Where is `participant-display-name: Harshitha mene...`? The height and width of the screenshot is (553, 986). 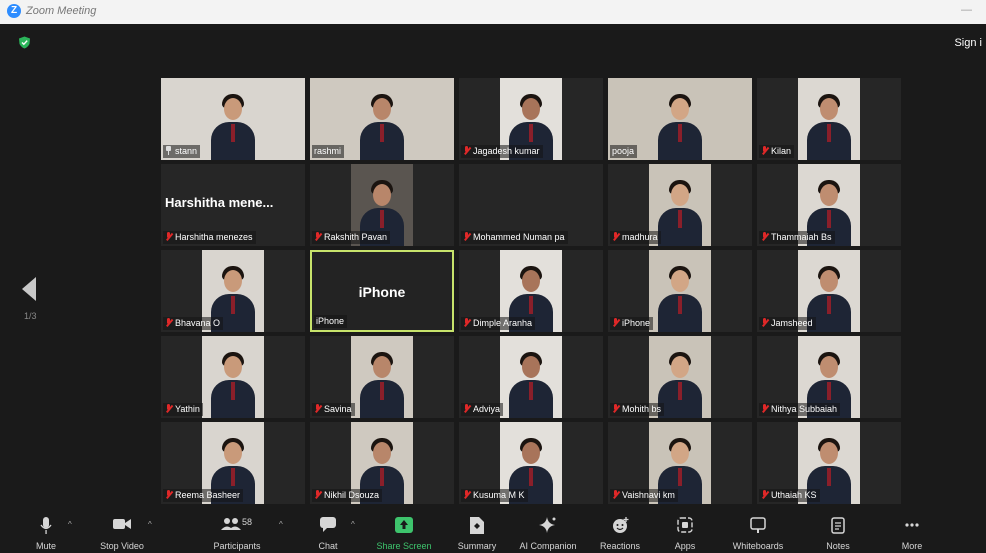
participant-display-name: Harshitha mene... is located at coordinates (219, 202).